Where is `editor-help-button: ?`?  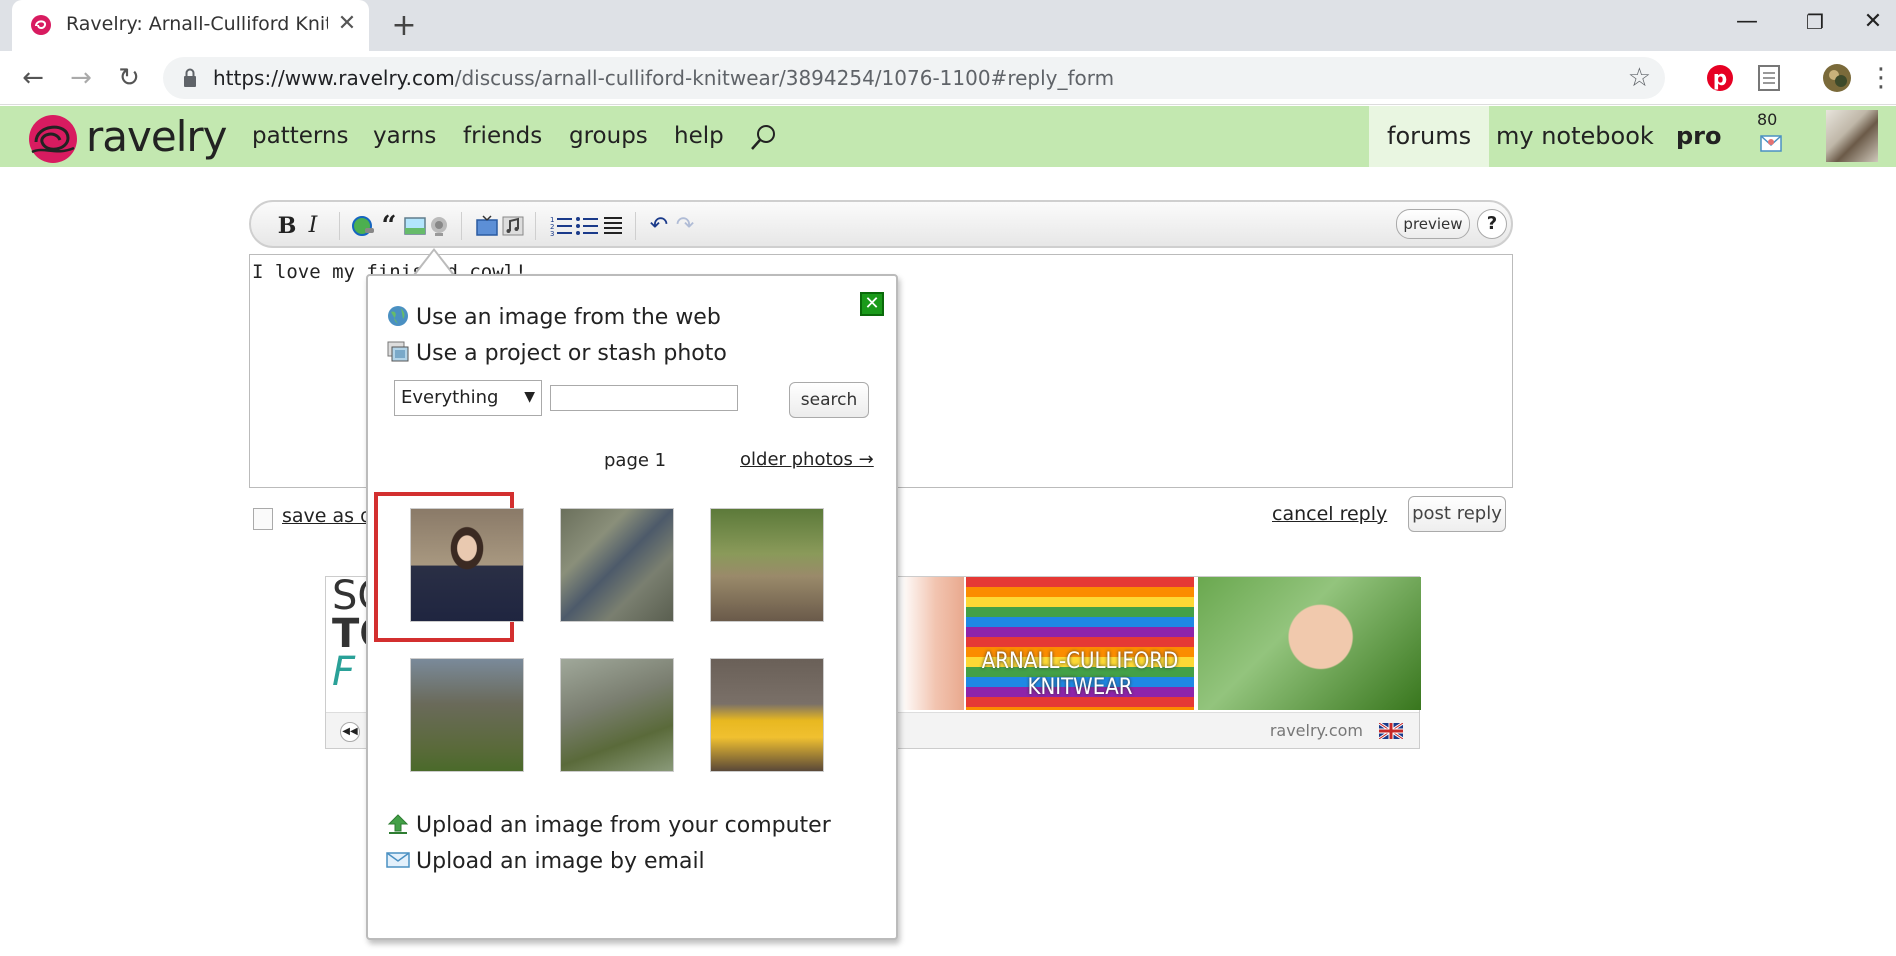
editor-help-button: ? is located at coordinates (1492, 224).